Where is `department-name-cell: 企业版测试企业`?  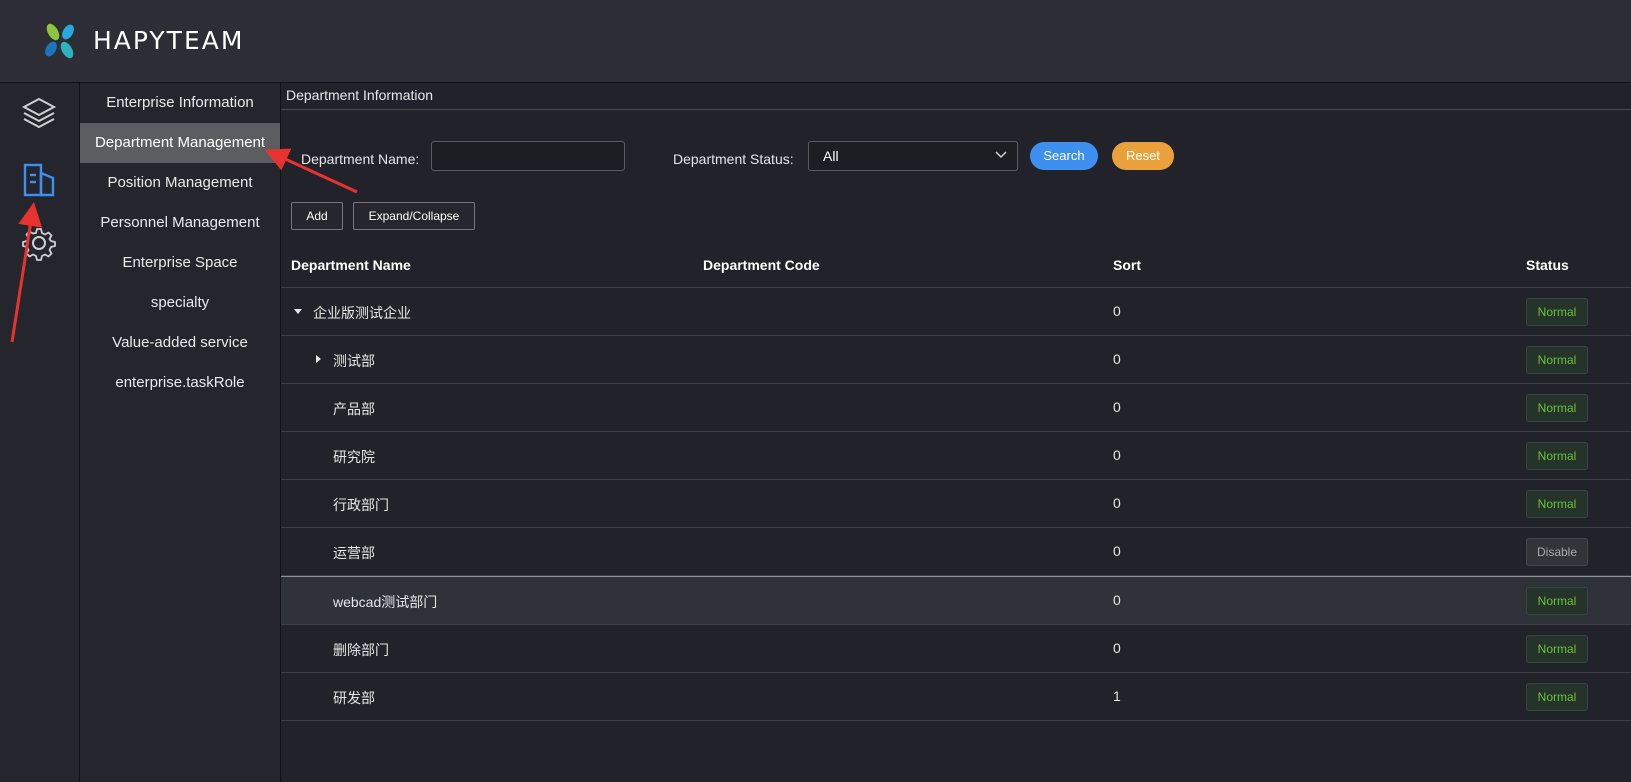
department-name-cell: 企业版测试企业 is located at coordinates (362, 313).